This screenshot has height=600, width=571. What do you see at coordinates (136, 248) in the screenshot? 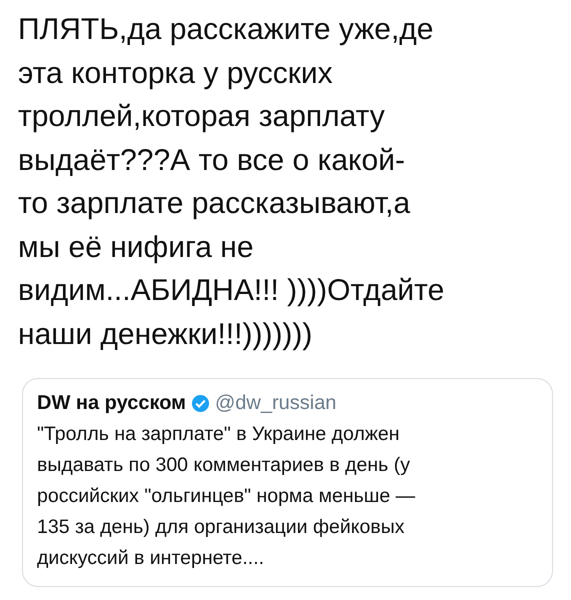
I see `tweet-text-line: мы её нифига не` at bounding box center [136, 248].